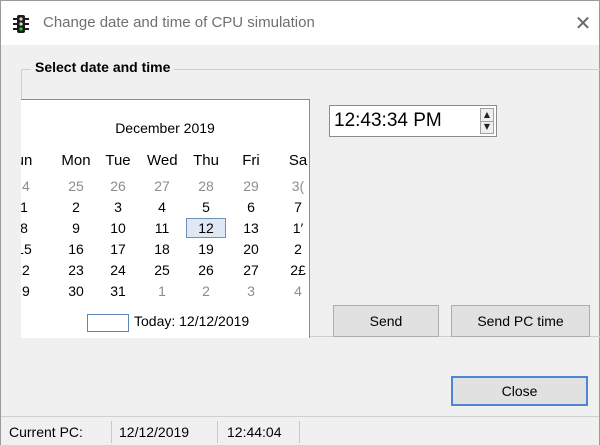 This screenshot has height=445, width=600. I want to click on window-title: Change date and time of CPU simulation, so click(179, 22).